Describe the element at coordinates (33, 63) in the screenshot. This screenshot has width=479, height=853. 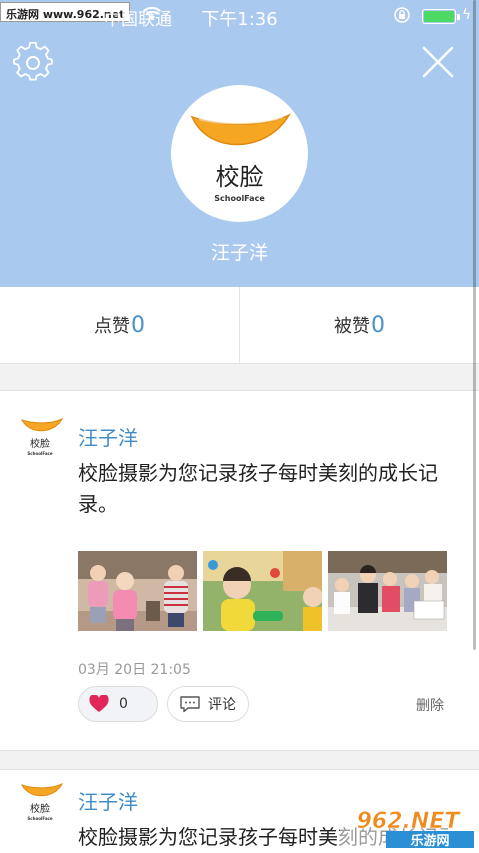
I see `gear-icon` at that location.